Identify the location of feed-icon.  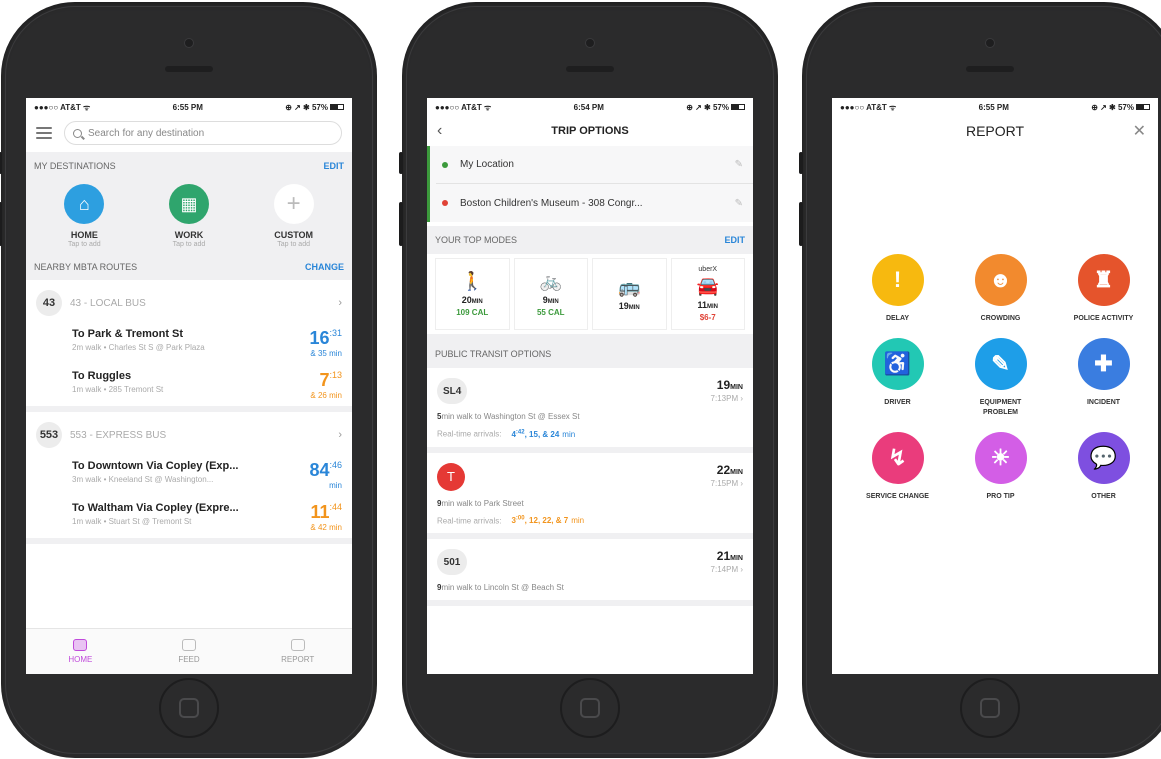
(189, 645).